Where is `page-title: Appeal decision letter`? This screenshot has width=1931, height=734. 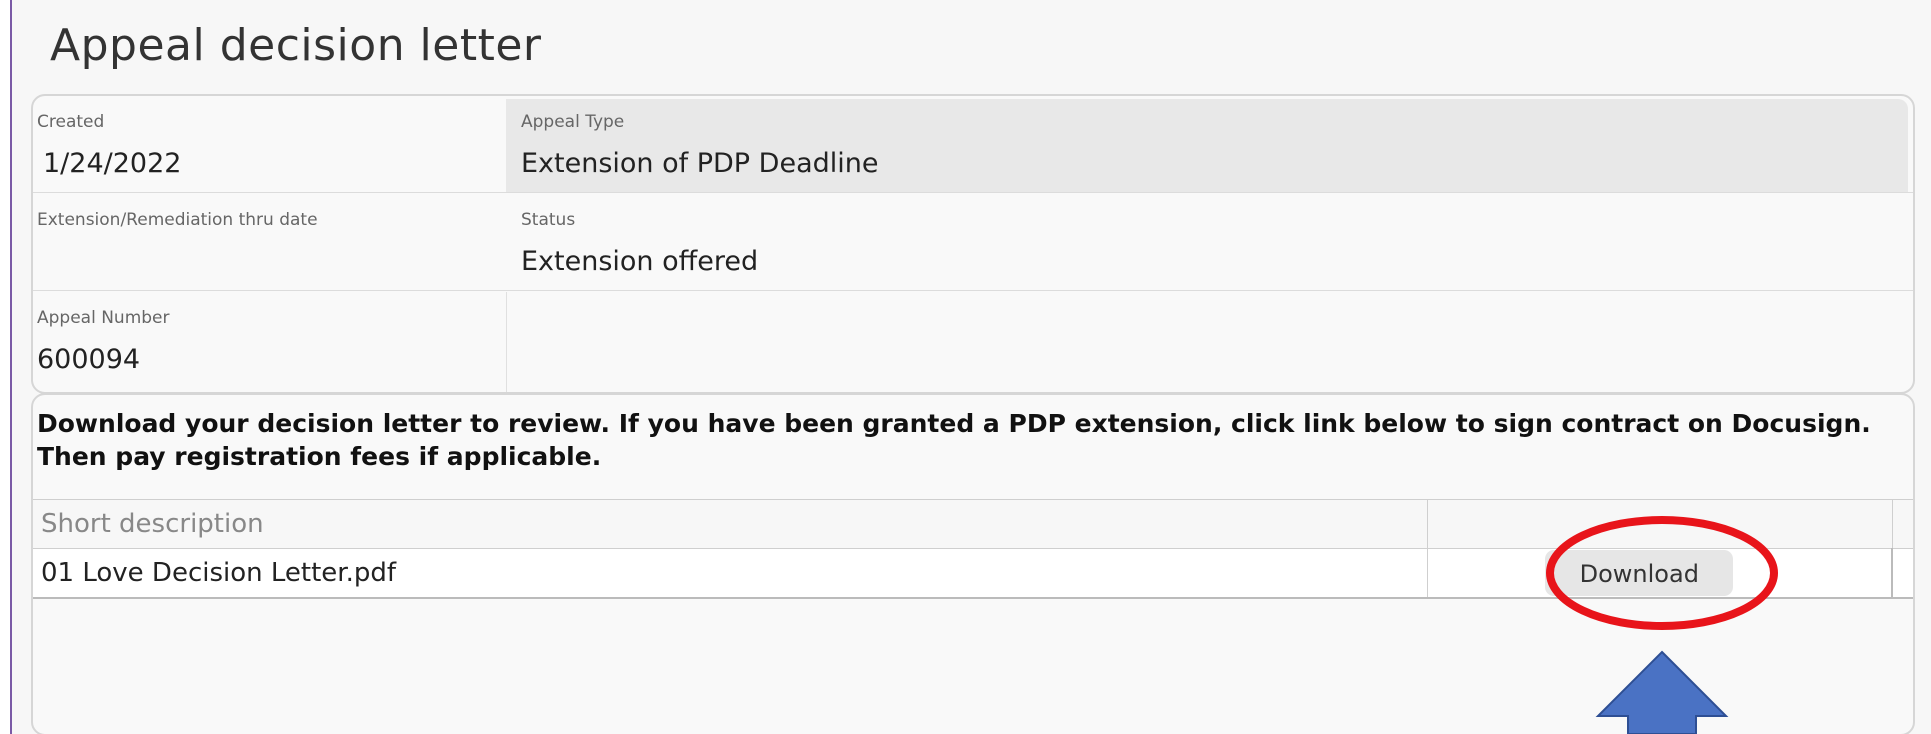
page-title: Appeal decision letter is located at coordinates (296, 45).